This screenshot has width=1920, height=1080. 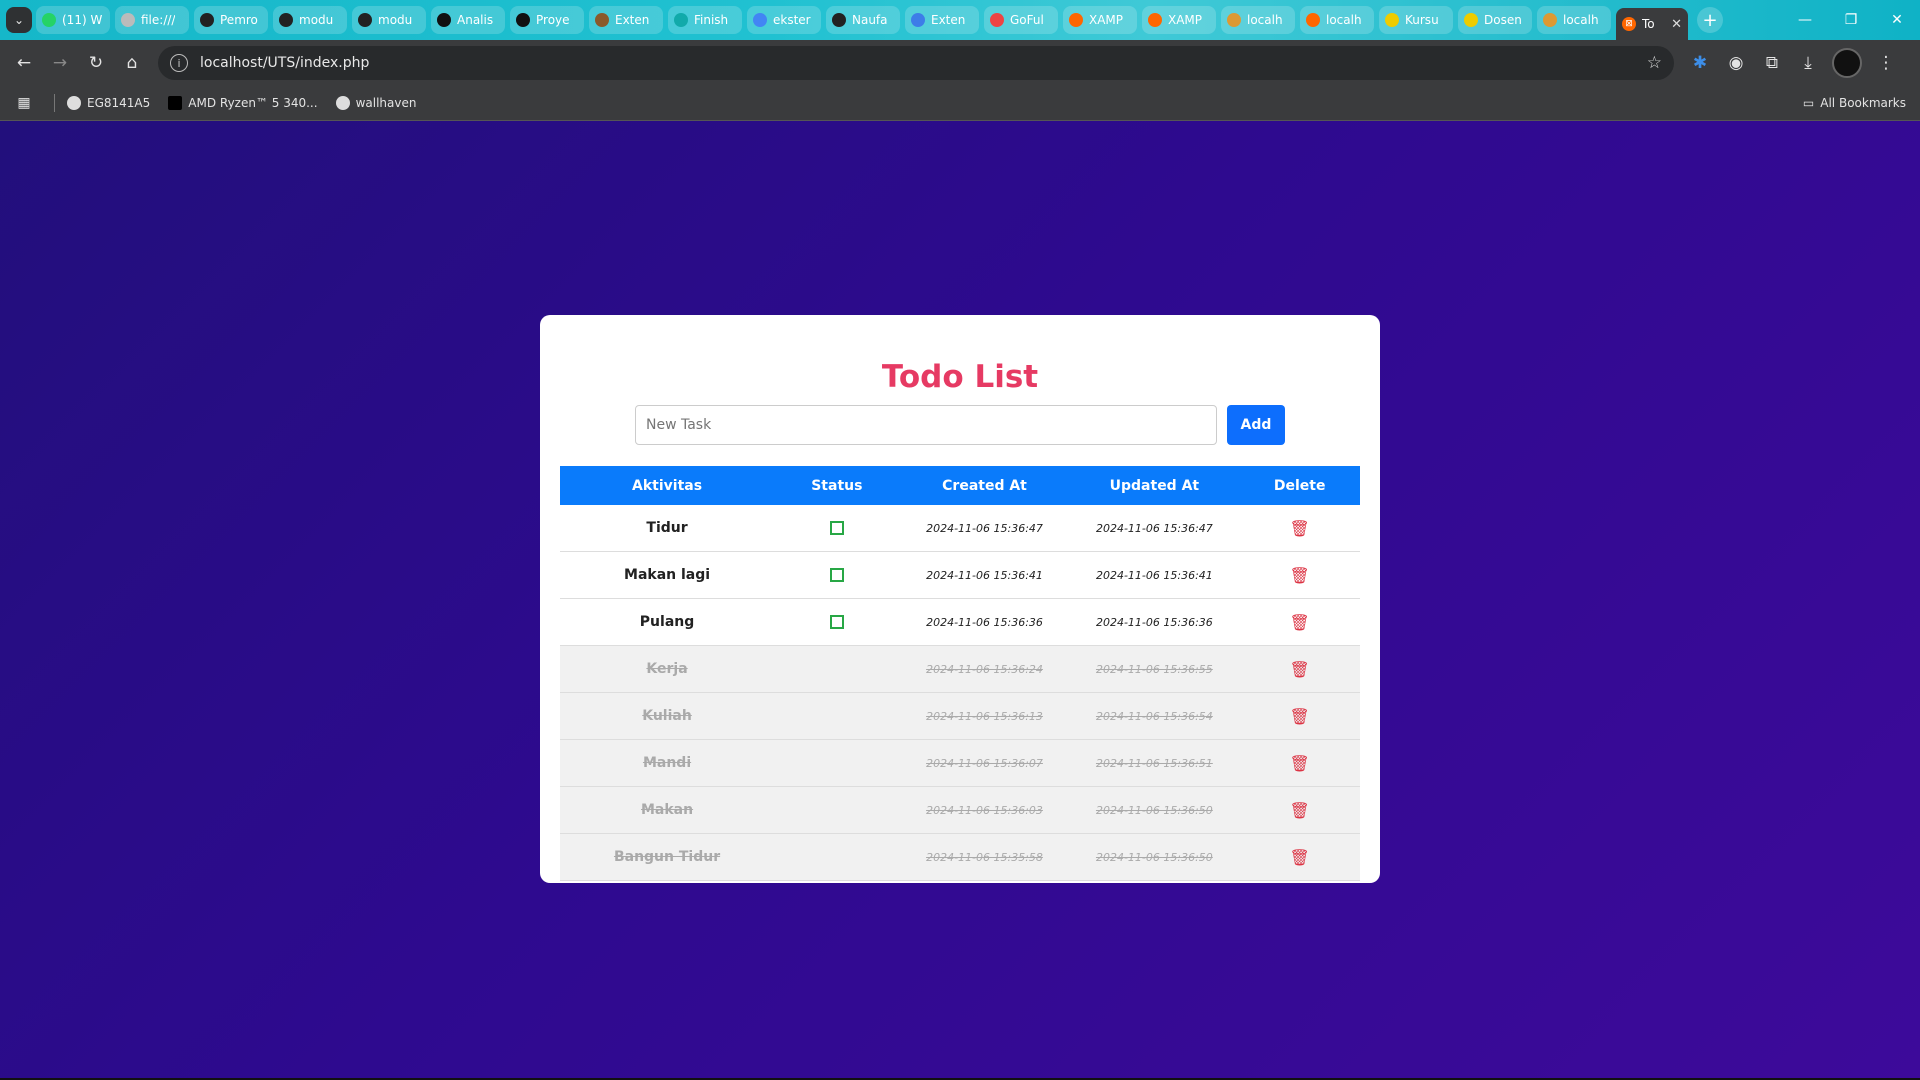 I want to click on tab-title: localh, so click(x=1344, y=20).